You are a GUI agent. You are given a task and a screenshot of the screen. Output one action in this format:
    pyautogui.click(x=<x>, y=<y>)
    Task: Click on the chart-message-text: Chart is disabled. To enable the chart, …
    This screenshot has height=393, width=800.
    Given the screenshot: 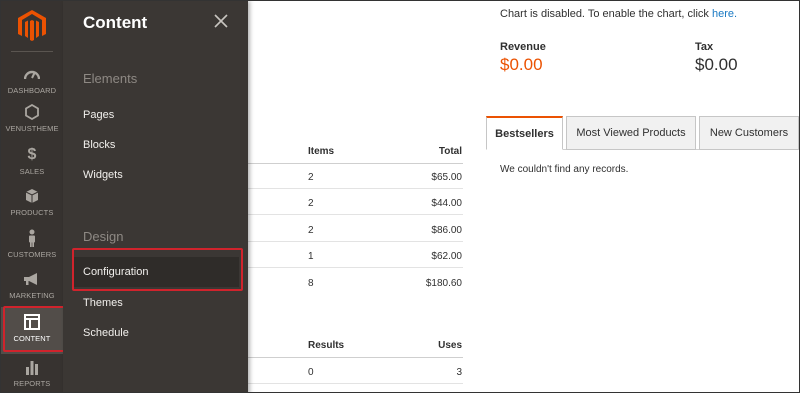 What is the action you would take?
    pyautogui.click(x=606, y=14)
    